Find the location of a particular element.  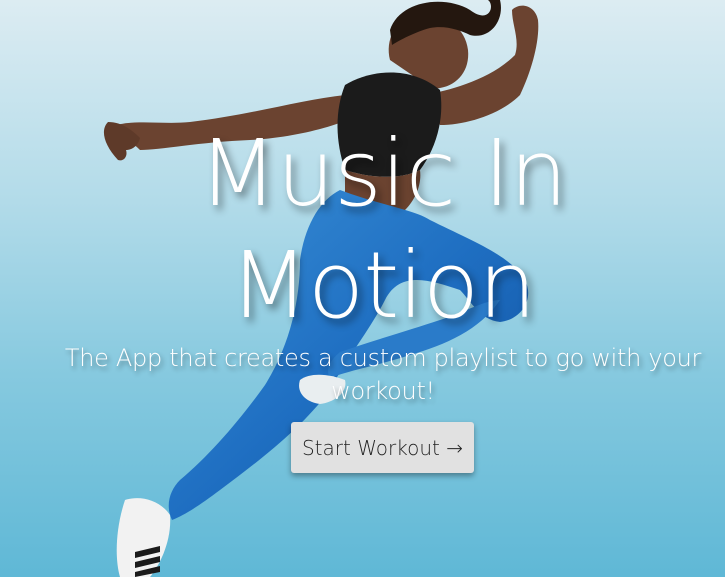

hero-title-line-1: Music In is located at coordinates (382, 173).